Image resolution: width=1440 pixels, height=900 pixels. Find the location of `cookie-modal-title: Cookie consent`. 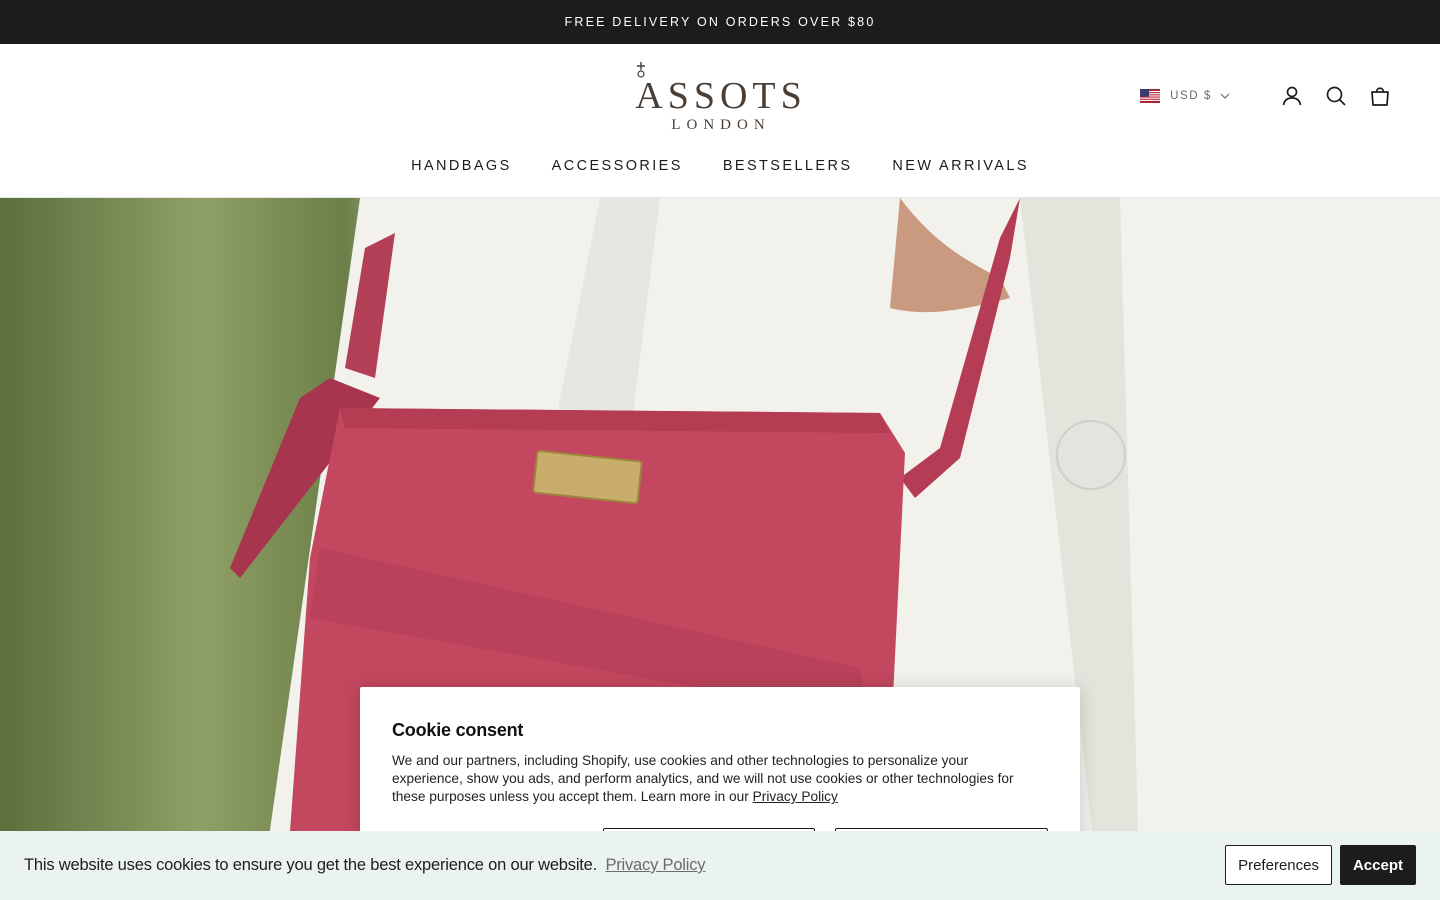

cookie-modal-title: Cookie consent is located at coordinates (458, 730).